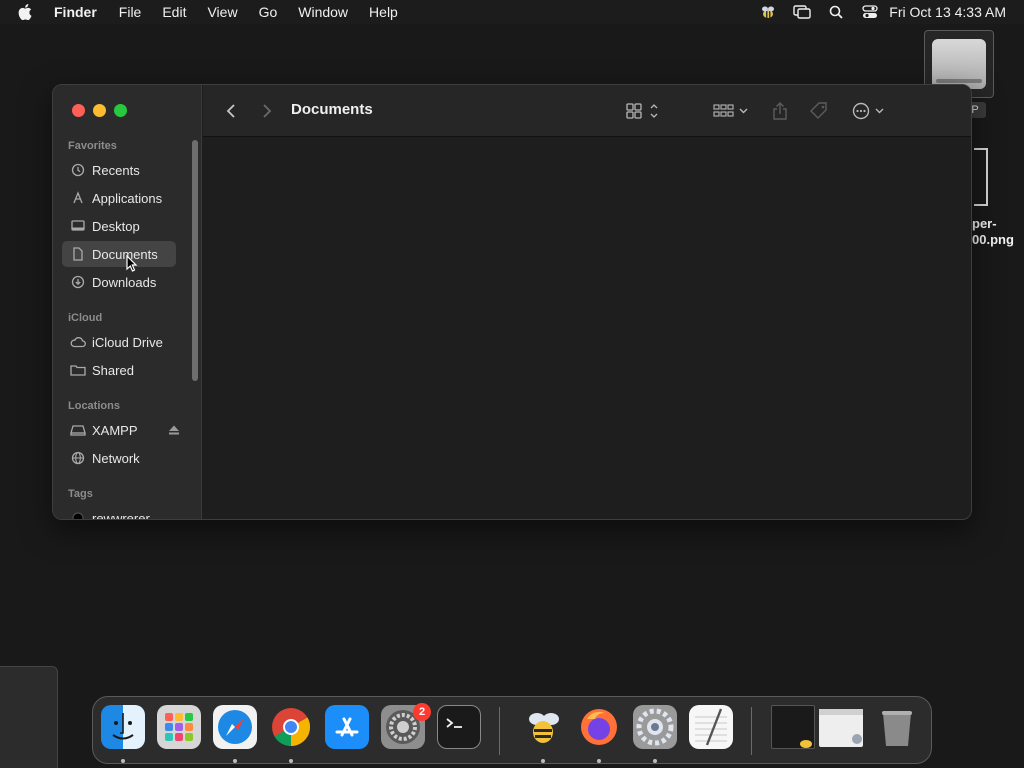  What do you see at coordinates (422, 712) in the screenshot?
I see `system-preferences-badge: 2` at bounding box center [422, 712].